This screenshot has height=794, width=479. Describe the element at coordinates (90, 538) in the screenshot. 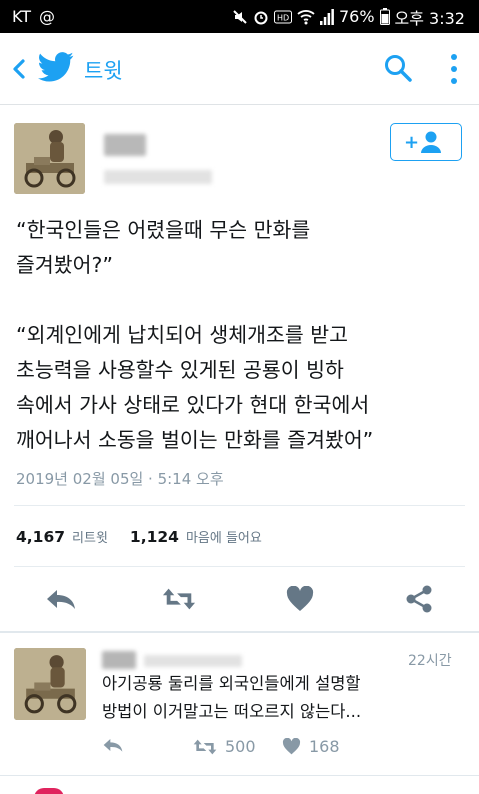

I see `retweet-label: 리트윗` at that location.